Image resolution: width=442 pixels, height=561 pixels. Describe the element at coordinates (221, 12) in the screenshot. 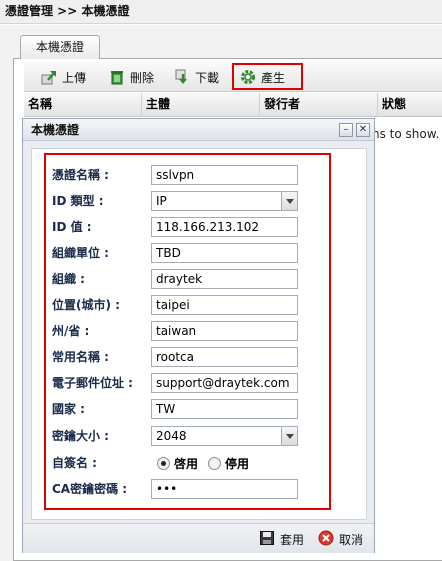

I see `breadcrumb: 憑證管理 >> 本機憑證` at that location.